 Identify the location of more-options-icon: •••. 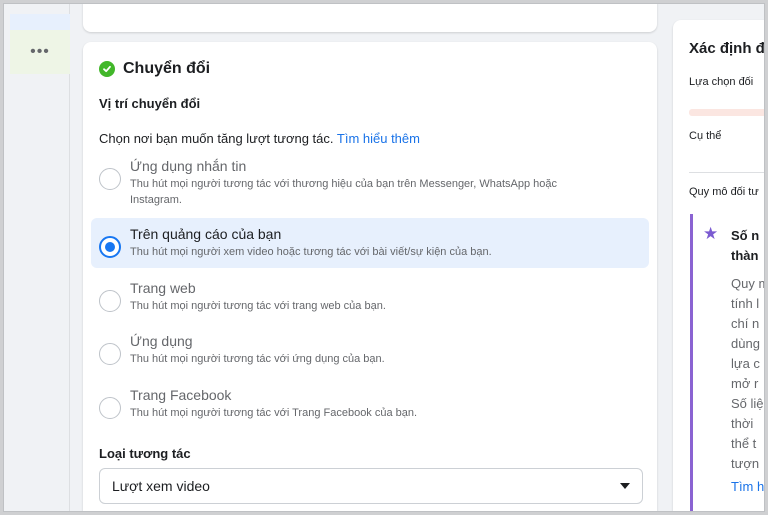
(40, 52).